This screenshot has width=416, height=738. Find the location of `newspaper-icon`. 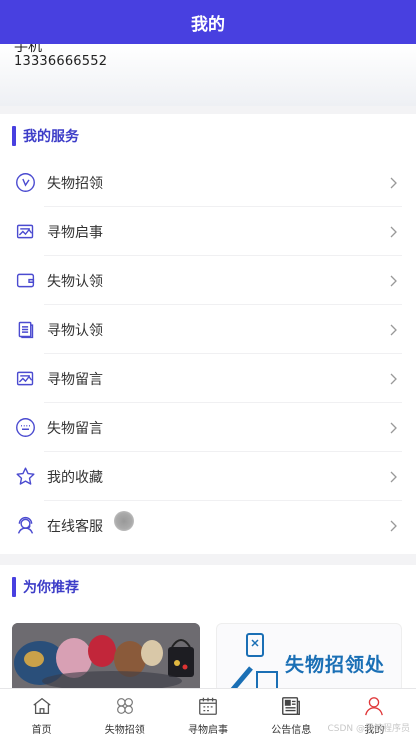

newspaper-icon is located at coordinates (291, 706).